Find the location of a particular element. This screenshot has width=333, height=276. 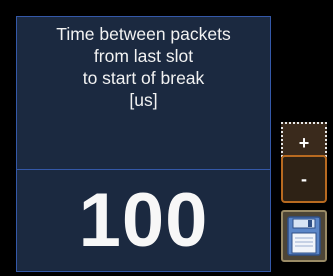

decrement-button: - is located at coordinates (304, 179).